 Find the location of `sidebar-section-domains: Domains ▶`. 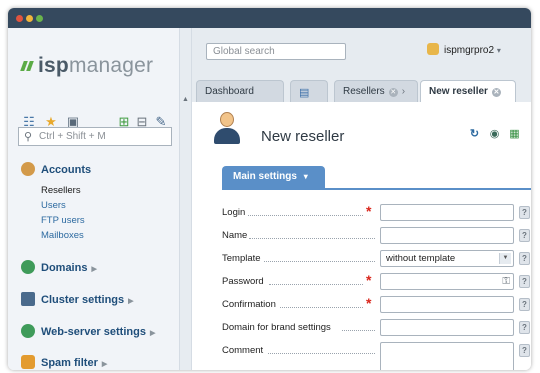

sidebar-section-domains: Domains ▶ is located at coordinates (59, 268).